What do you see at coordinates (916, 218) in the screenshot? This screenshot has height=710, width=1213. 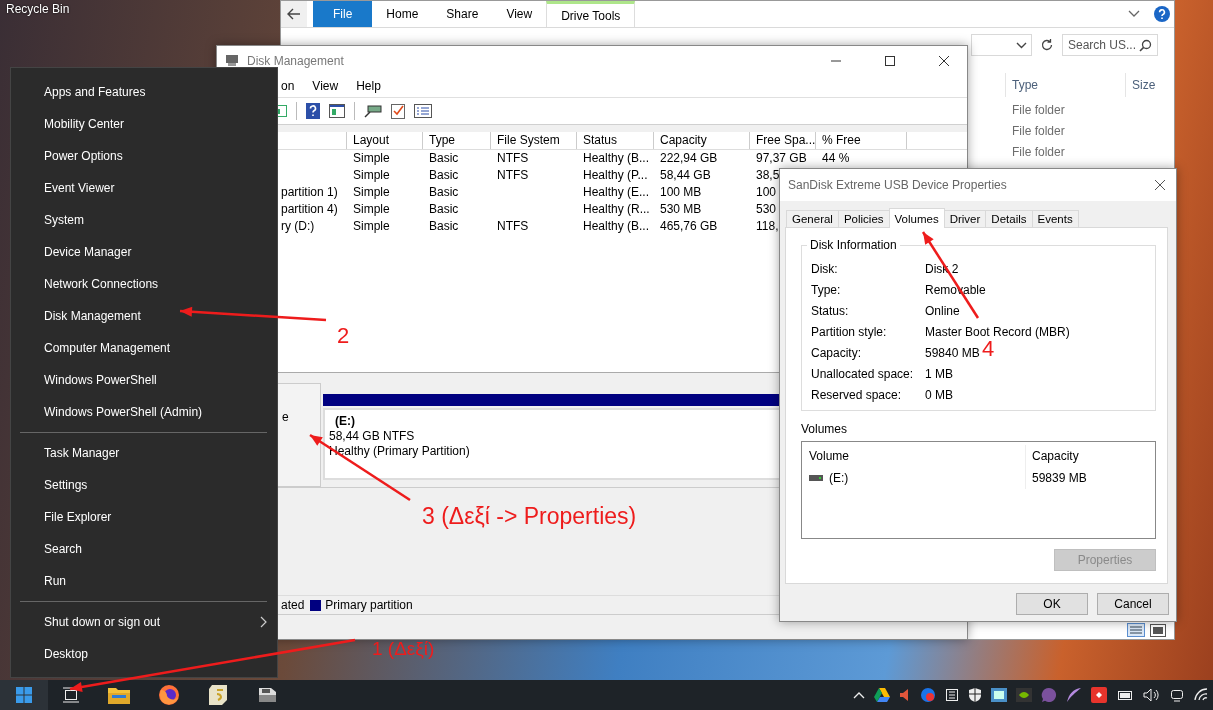 I see `tab: Volumes` at bounding box center [916, 218].